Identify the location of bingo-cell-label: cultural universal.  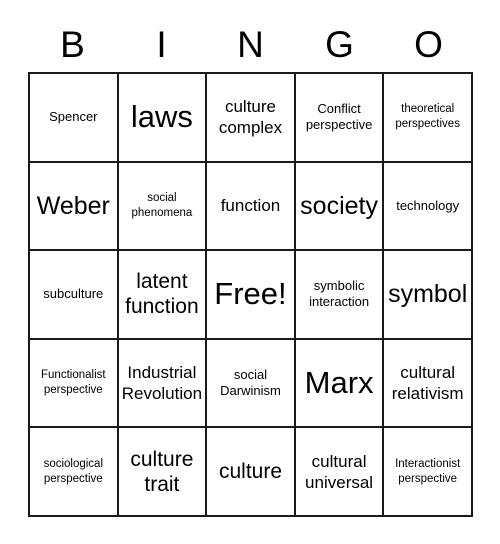
(339, 471).